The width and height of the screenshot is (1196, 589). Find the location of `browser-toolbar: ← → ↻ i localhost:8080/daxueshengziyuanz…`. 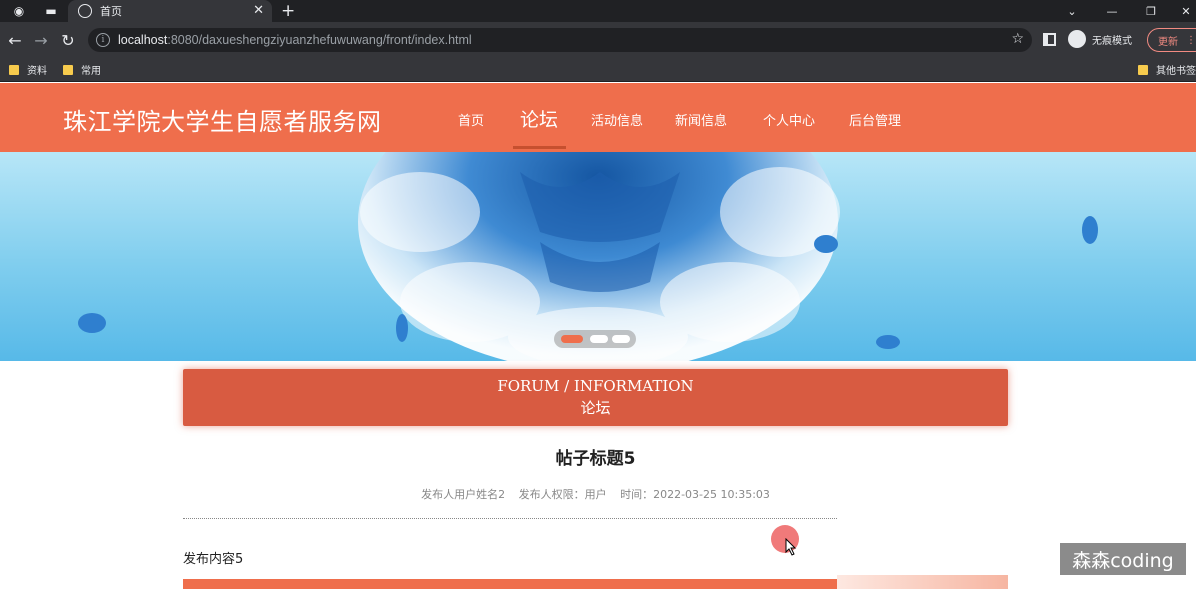

browser-toolbar: ← → ↻ i localhost:8080/daxueshengziyuanz… is located at coordinates (598, 40).